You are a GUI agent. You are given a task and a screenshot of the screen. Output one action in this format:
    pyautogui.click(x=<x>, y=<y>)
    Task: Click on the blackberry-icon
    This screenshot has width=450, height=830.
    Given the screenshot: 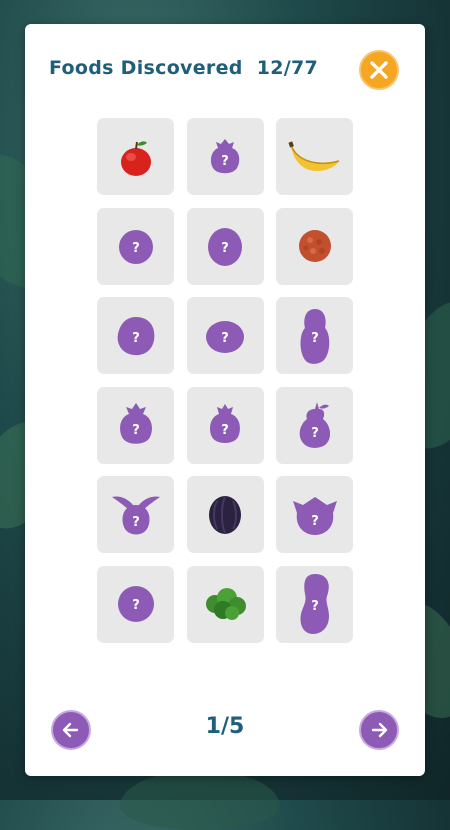 What is the action you would take?
    pyautogui.click(x=225, y=514)
    